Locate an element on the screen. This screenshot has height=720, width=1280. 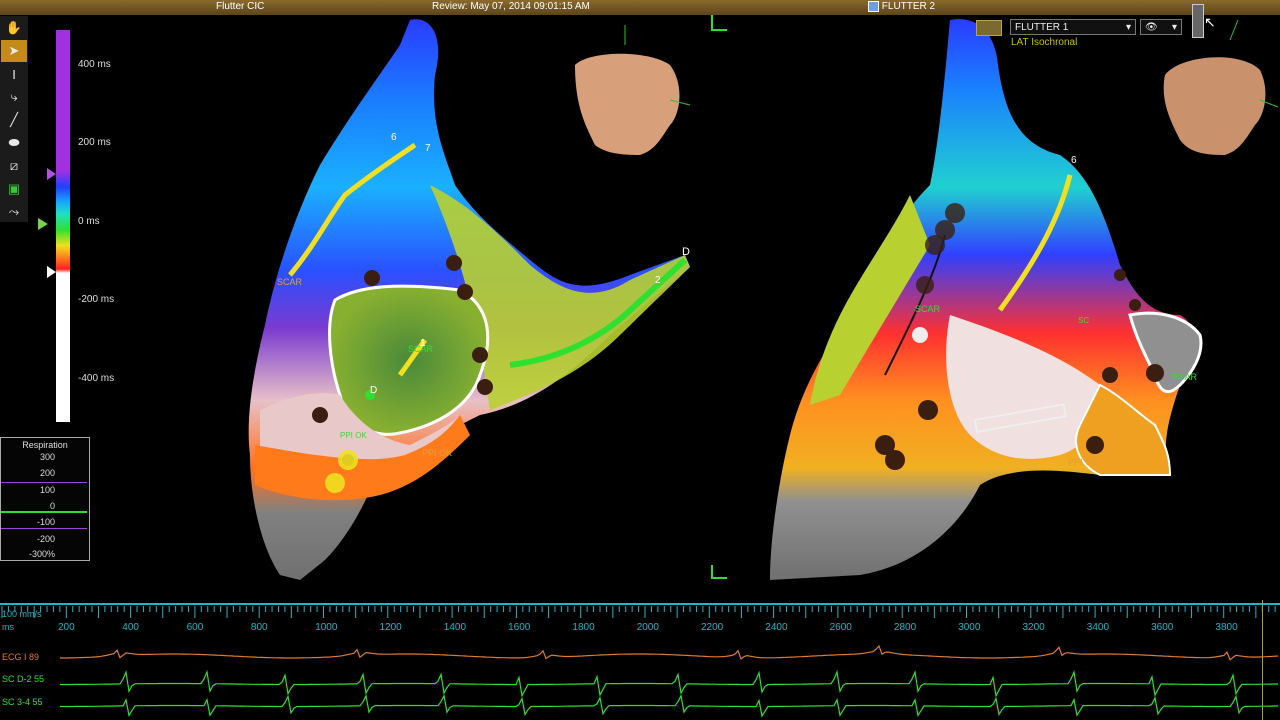
respiration-lower-line is located at coordinates (44, 528).